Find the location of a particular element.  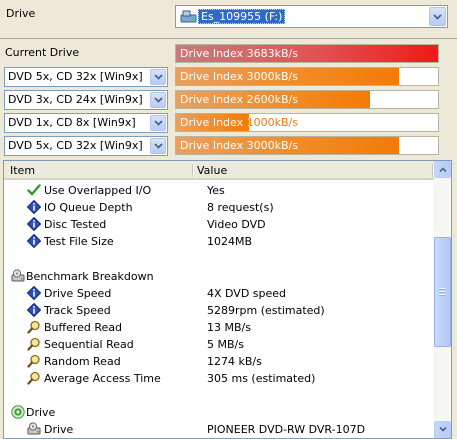

row-name: Drive Speed is located at coordinates (78, 293).